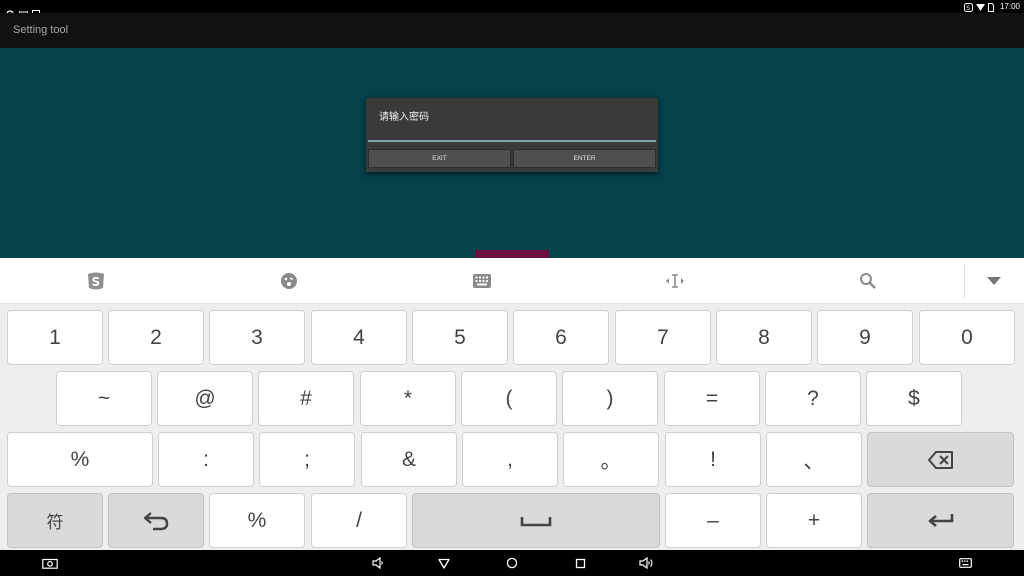 This screenshot has height=576, width=1024. What do you see at coordinates (965, 563) in the screenshot?
I see `keyboard-switch-icon` at bounding box center [965, 563].